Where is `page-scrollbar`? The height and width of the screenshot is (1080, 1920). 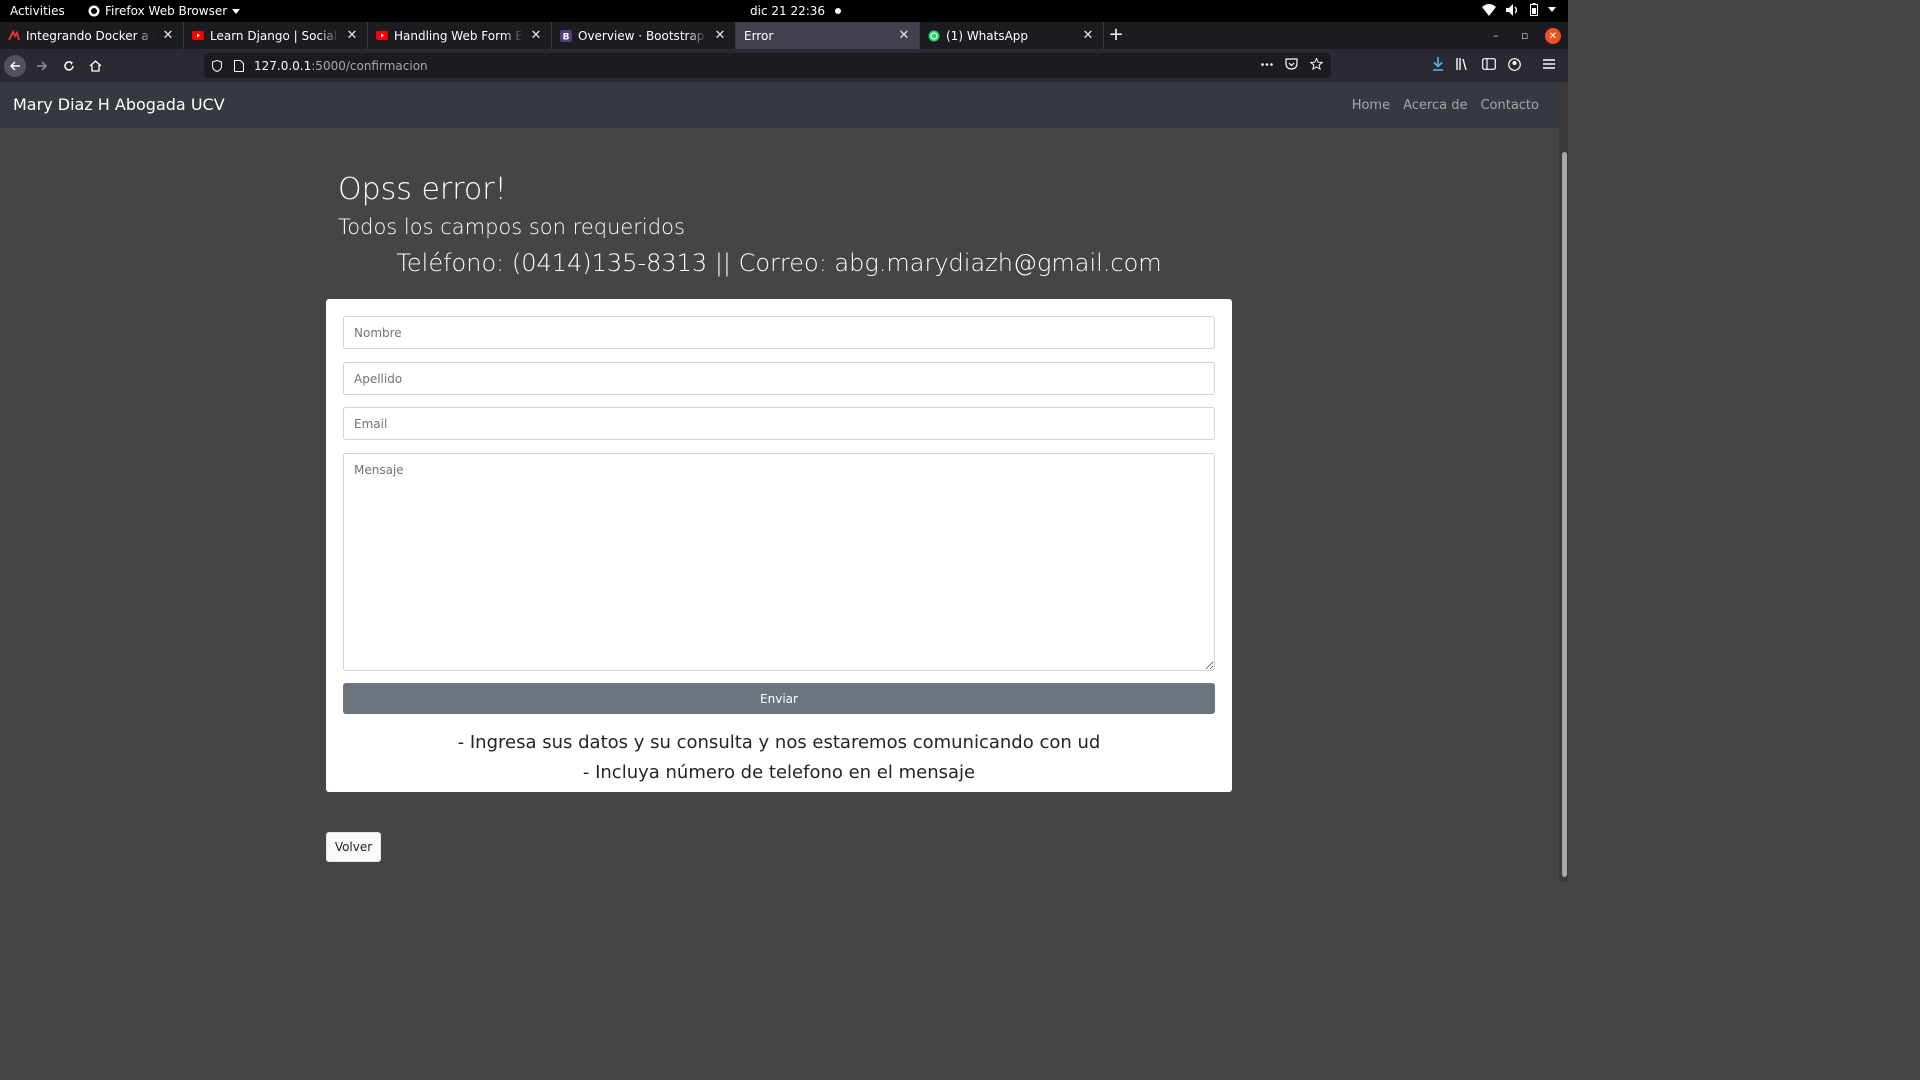 page-scrollbar is located at coordinates (1563, 482).